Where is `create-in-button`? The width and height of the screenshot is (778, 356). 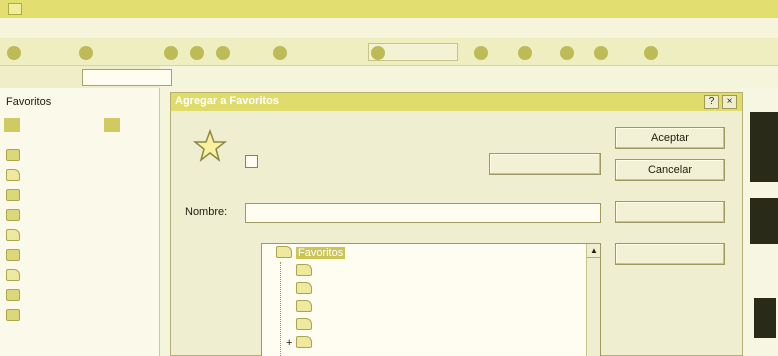 create-in-button is located at coordinates (670, 212).